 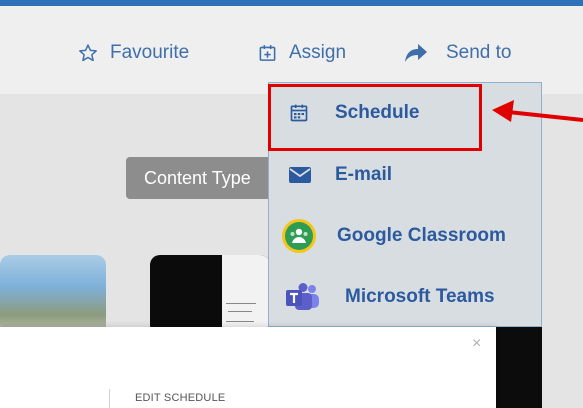 I want to click on menu-item-google-classroom: Google Classroom, so click(x=405, y=236).